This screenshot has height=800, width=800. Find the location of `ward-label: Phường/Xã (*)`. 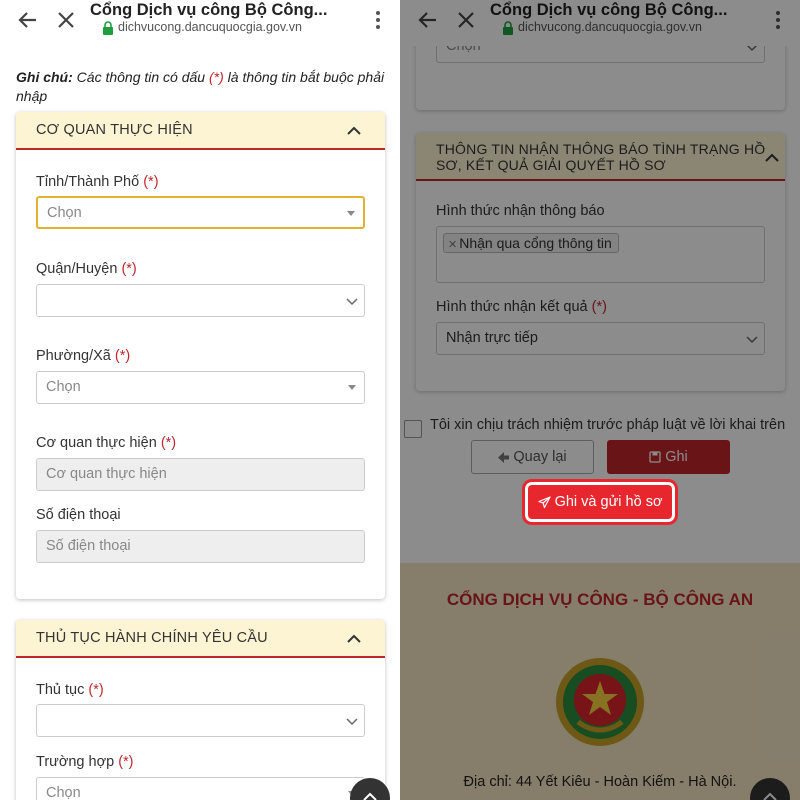

ward-label: Phường/Xã (*) is located at coordinates (83, 356).